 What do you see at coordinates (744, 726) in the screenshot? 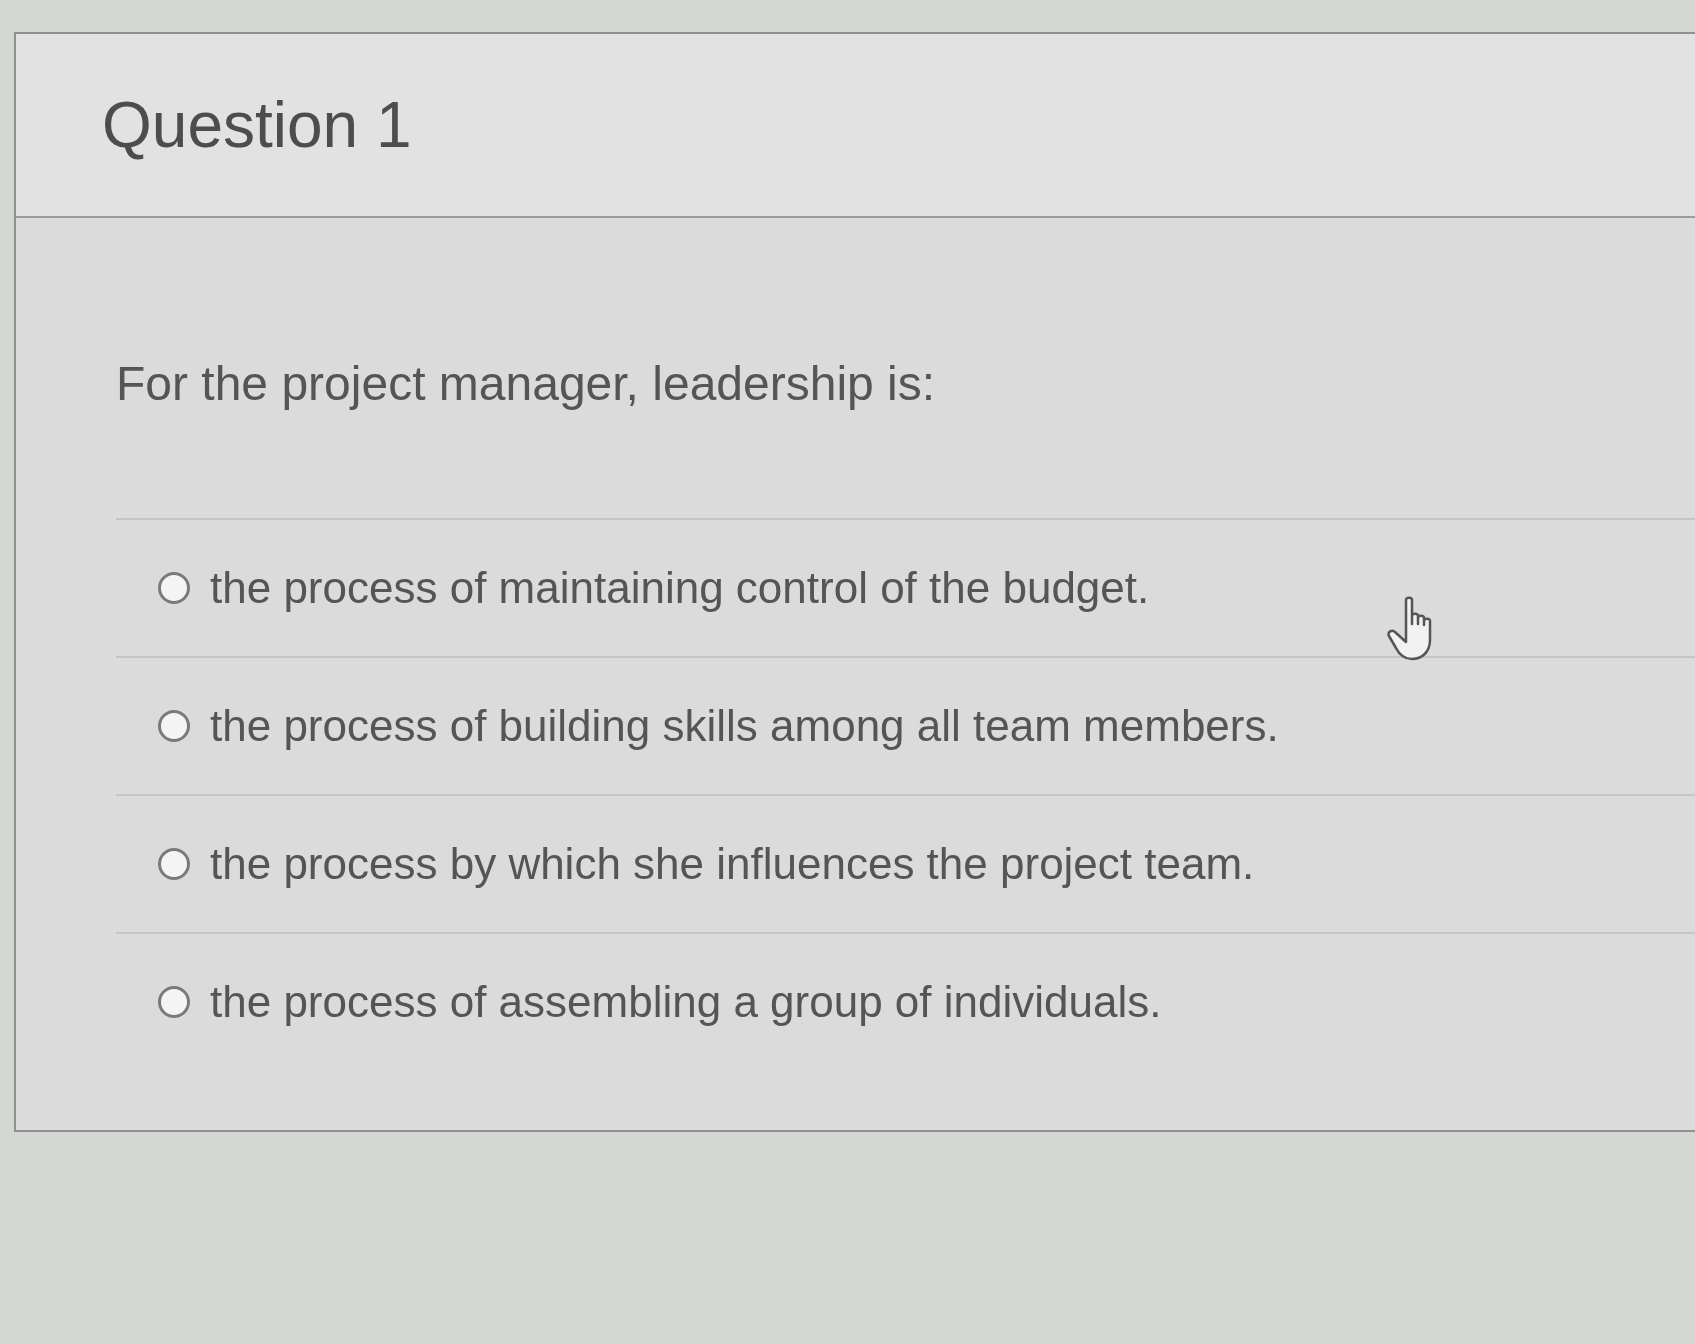
I see `option-label: the process of building skills among all team members.` at bounding box center [744, 726].